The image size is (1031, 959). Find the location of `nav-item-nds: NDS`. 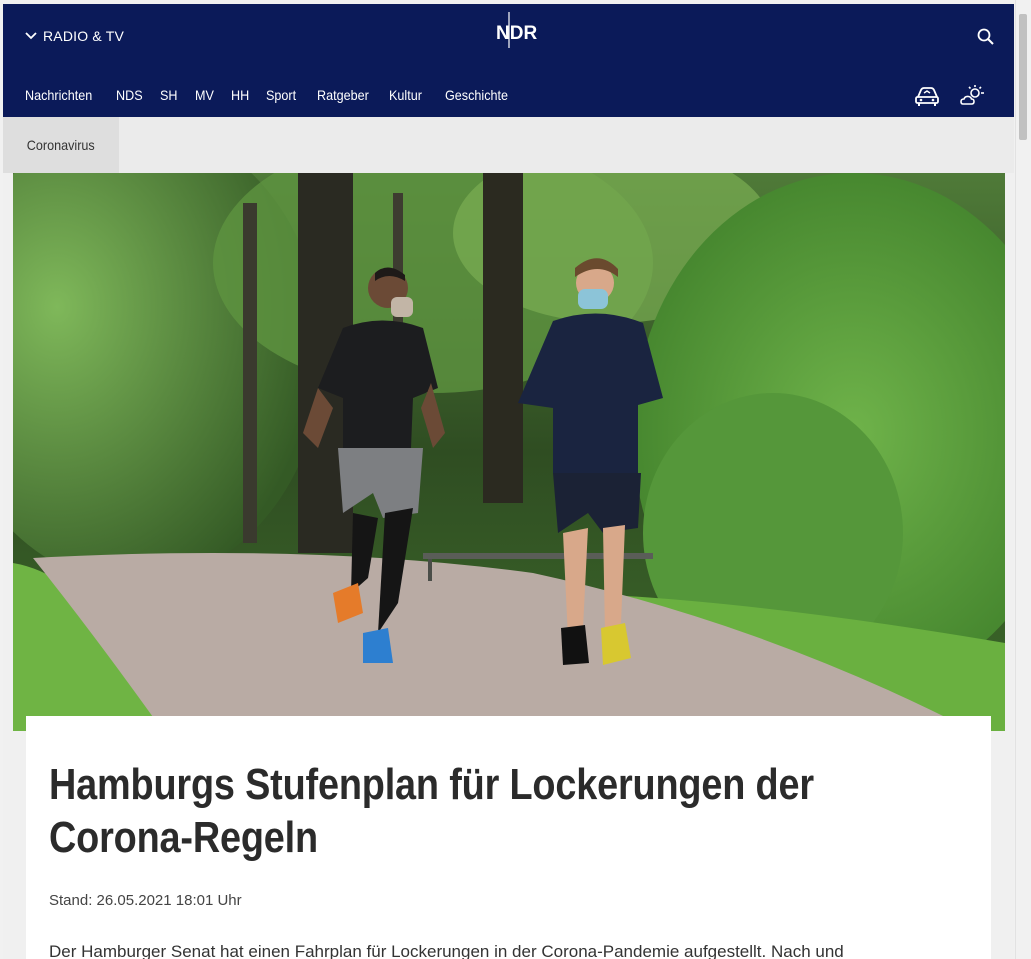

nav-item-nds: NDS is located at coordinates (129, 95).